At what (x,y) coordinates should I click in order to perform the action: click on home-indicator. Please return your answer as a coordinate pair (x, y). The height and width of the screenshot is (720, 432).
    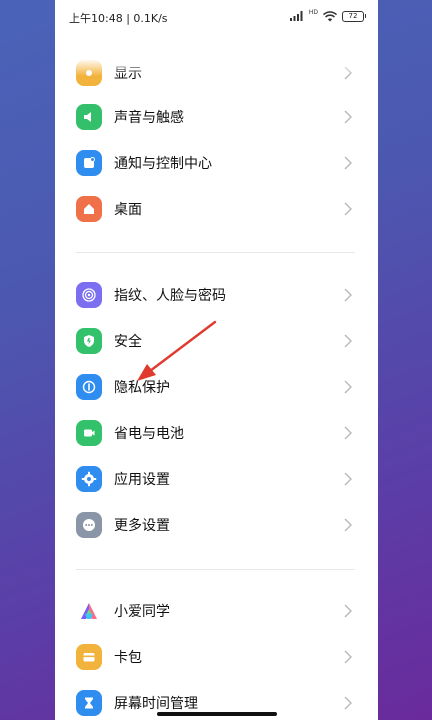
    Looking at the image, I should click on (217, 714).